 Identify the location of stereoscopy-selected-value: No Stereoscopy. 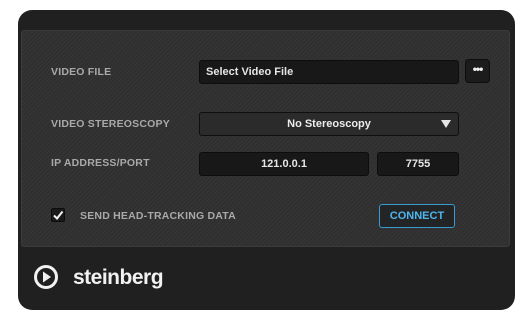
(329, 124).